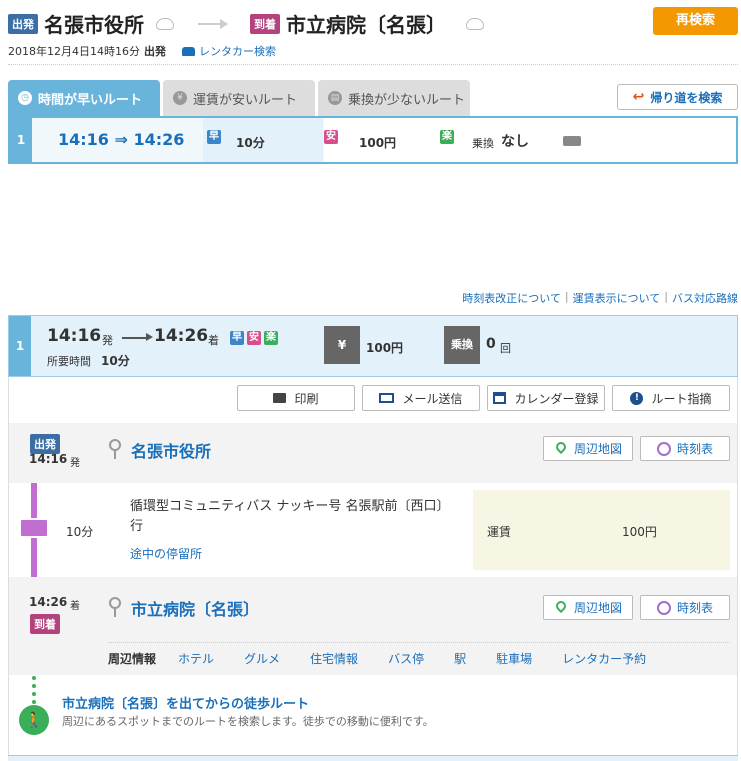 The image size is (741, 761). I want to click on route-duration: 10分, so click(250, 143).